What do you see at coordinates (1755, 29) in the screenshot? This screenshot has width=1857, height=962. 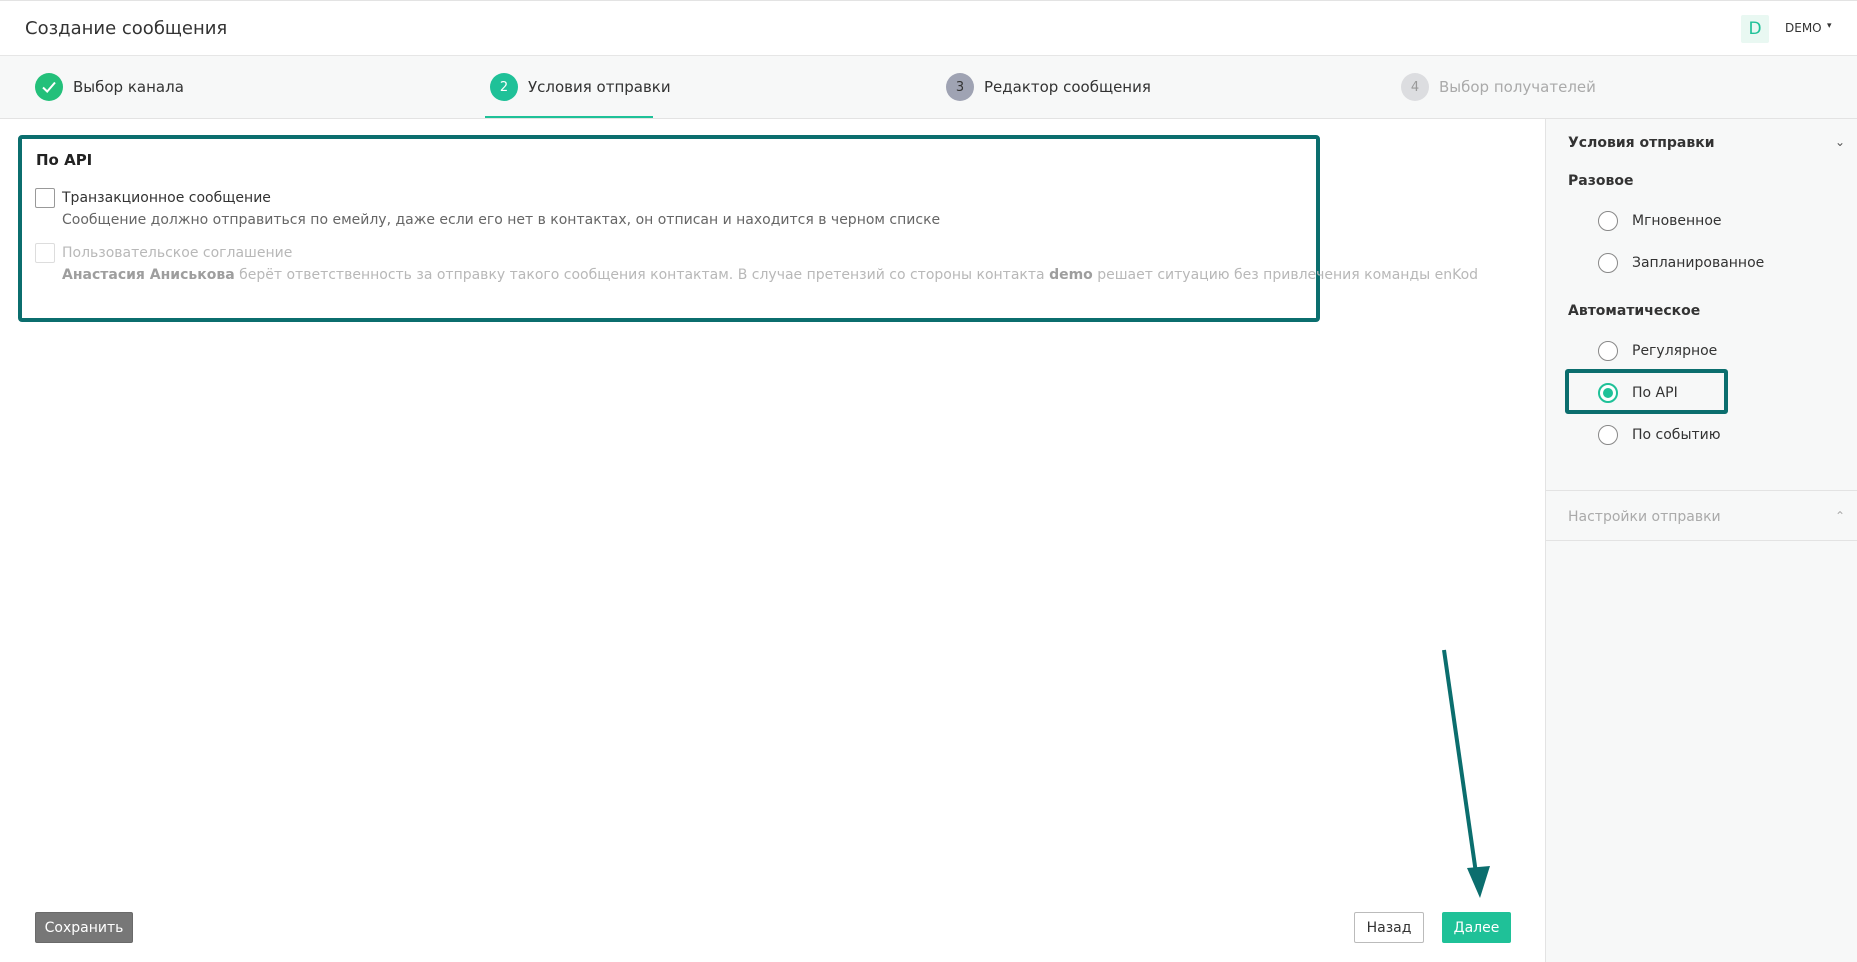 I see `user-avatar: D` at bounding box center [1755, 29].